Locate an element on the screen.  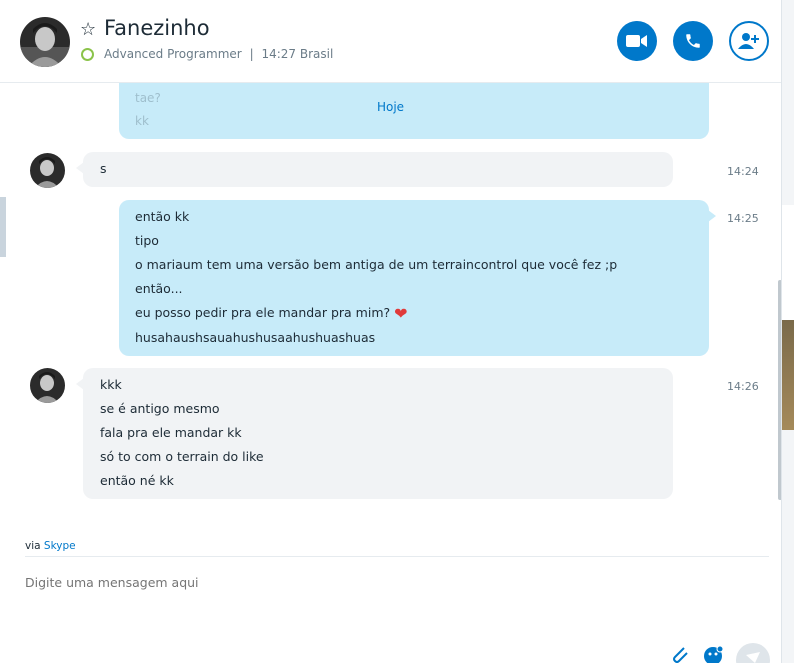
message-line: husahaushsauahushusaahushuashuas is located at coordinates (255, 337).